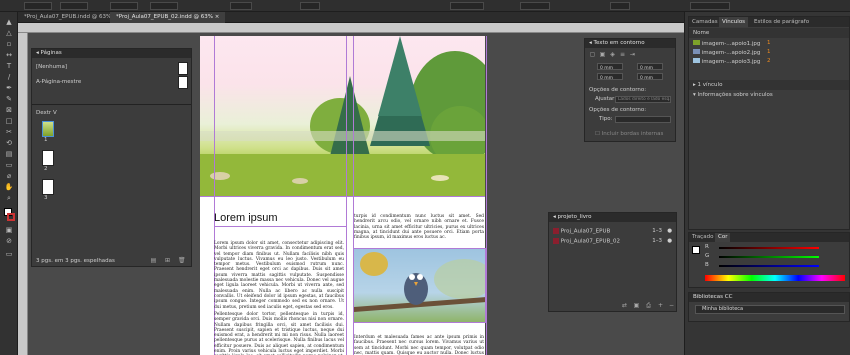 Image resolution: width=850 pixels, height=355 pixels. Describe the element at coordinates (632, 54) in the screenshot. I see `jump-next-column-icon: ⇥` at that location.